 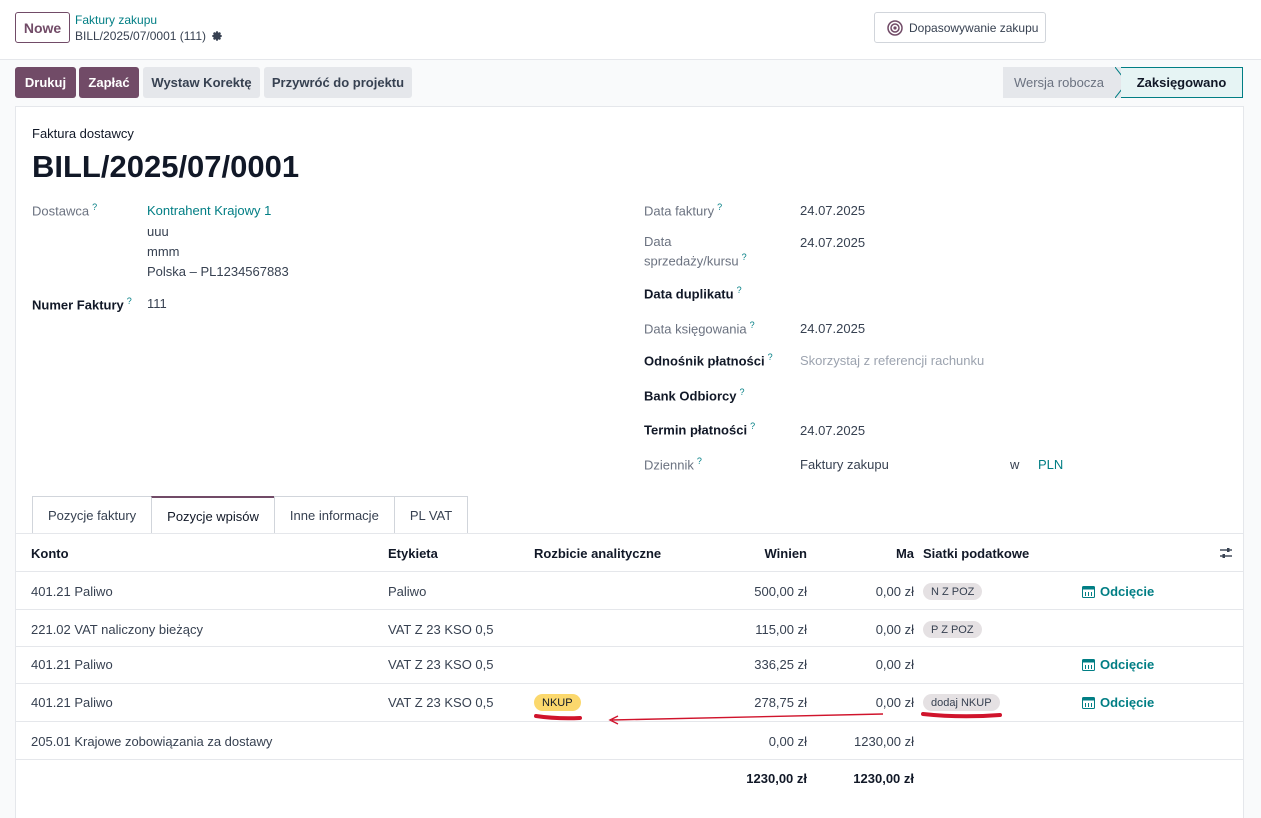 I want to click on tab-other-info: Inne informacje, so click(x=334, y=514).